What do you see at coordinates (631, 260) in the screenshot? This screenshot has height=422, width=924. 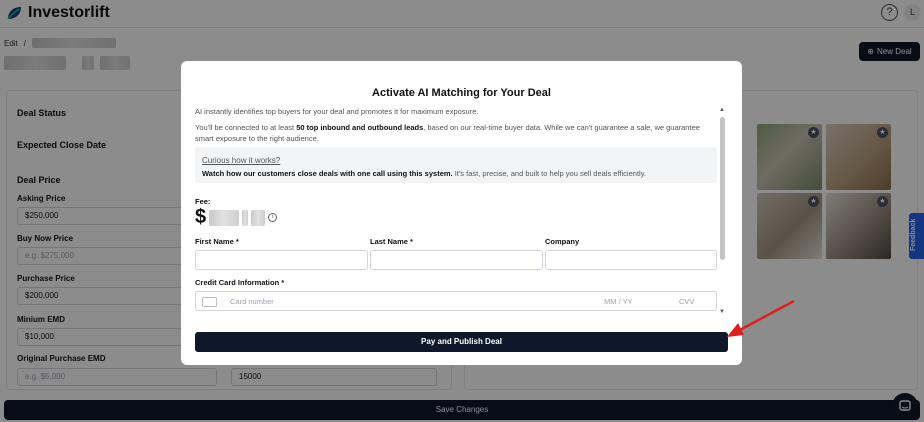 I see `company-input` at bounding box center [631, 260].